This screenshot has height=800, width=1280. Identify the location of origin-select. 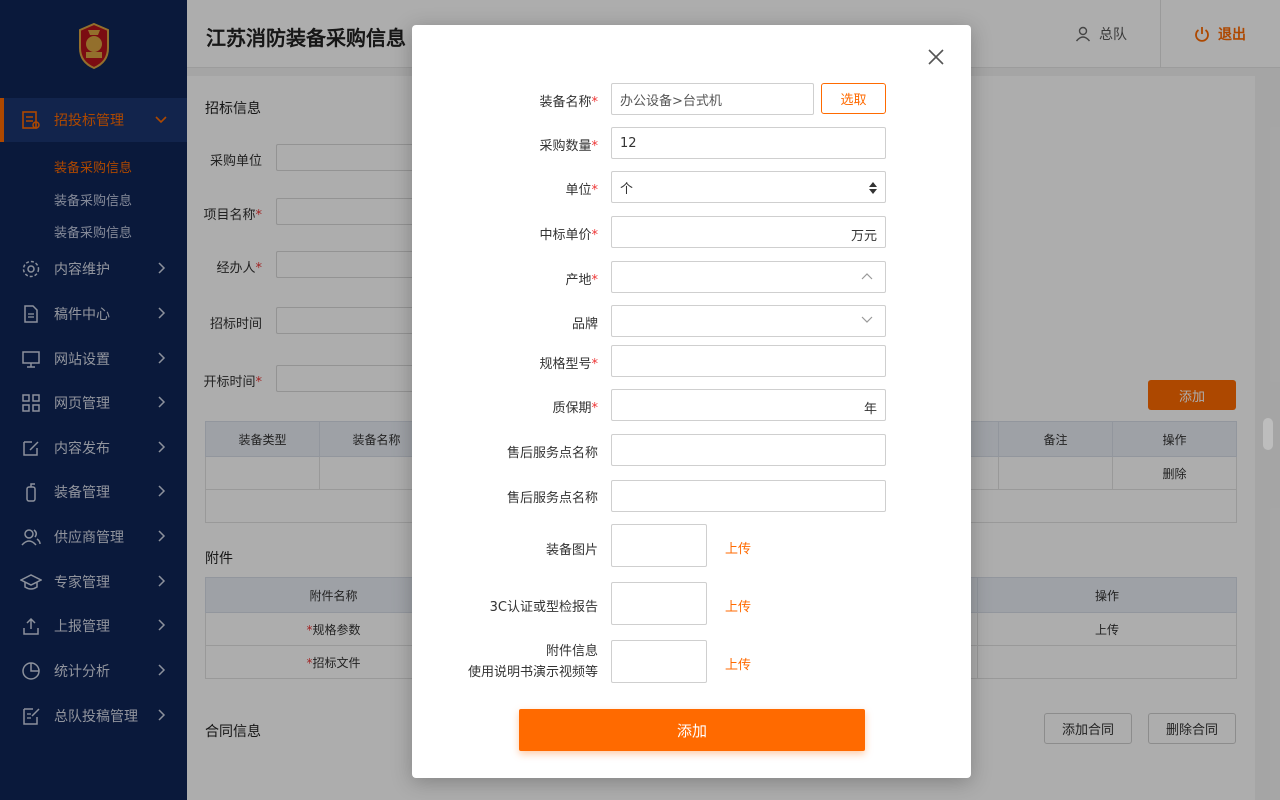
(748, 277).